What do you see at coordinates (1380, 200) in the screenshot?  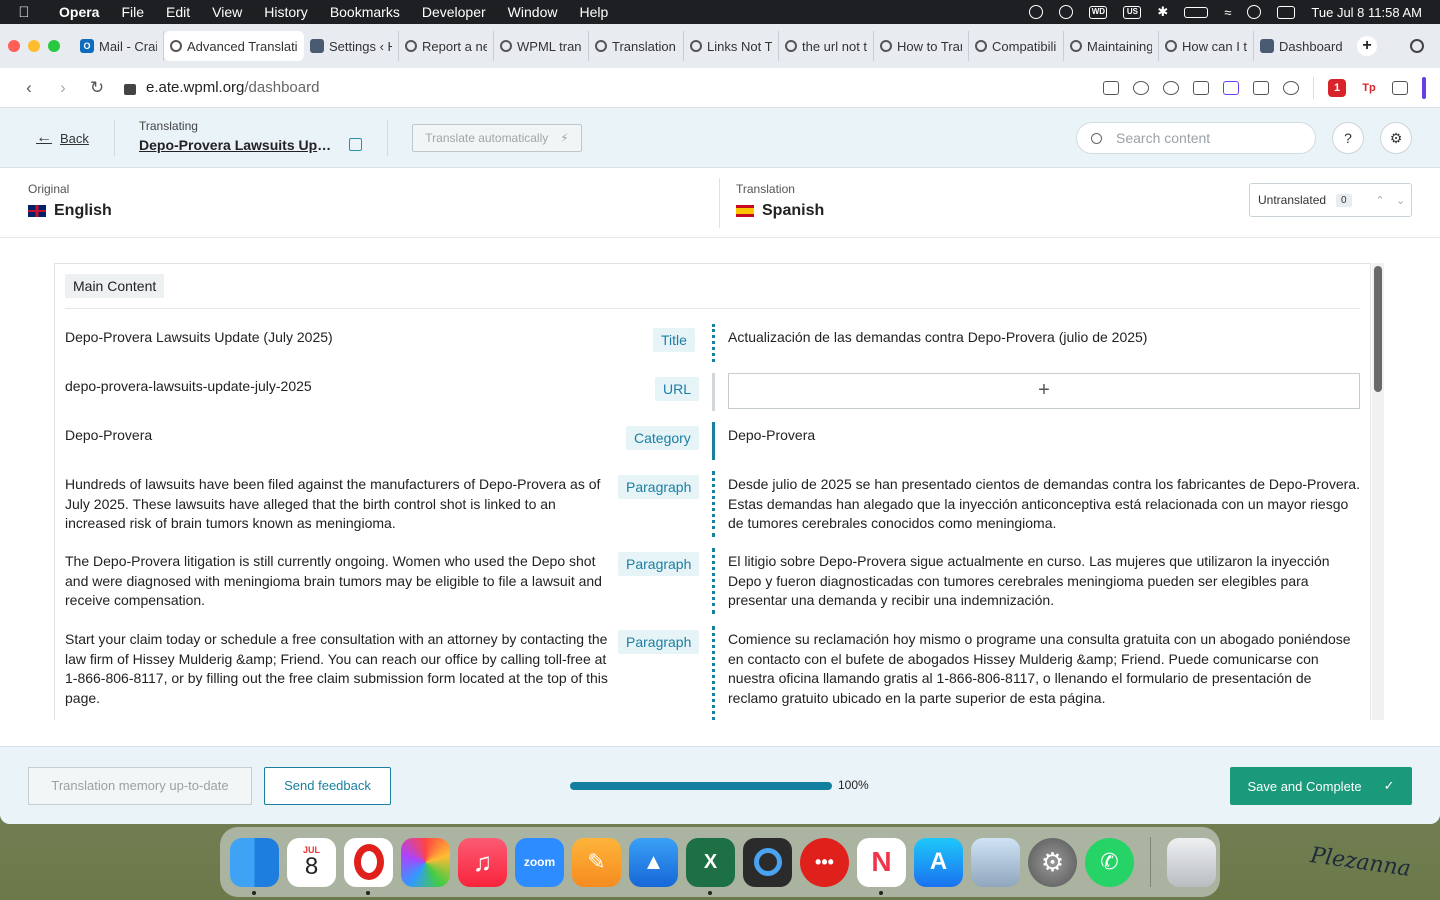 I see `chevron-up-icon: ⌃` at bounding box center [1380, 200].